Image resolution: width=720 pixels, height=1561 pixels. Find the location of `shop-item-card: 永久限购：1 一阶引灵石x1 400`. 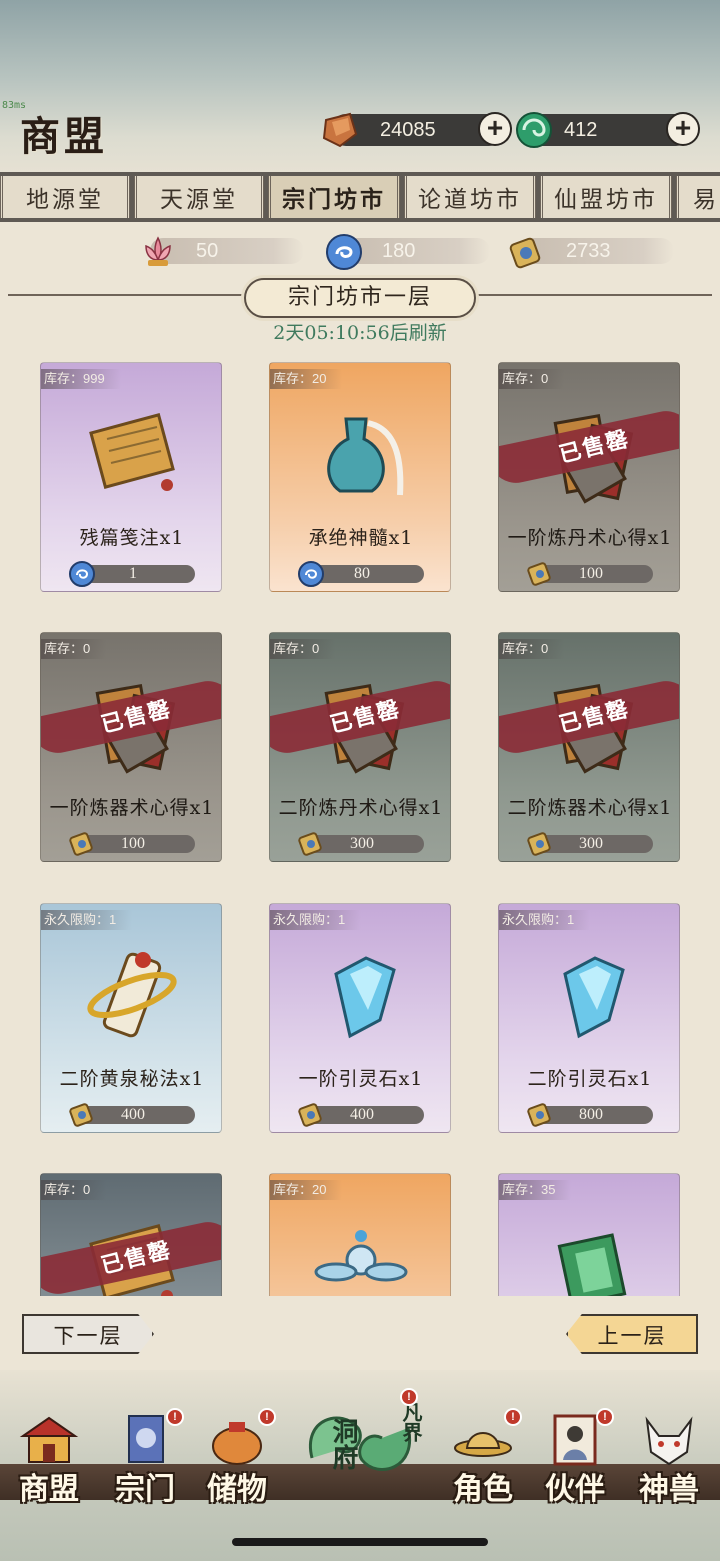

shop-item-card: 永久限购：1 一阶引灵石x1 400 is located at coordinates (360, 1018).